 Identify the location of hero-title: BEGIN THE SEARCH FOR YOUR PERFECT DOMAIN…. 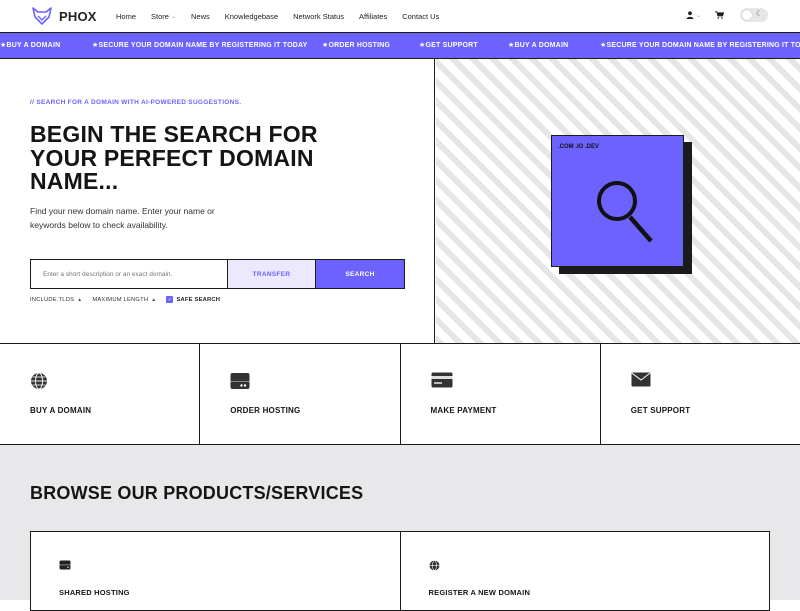
(174, 157).